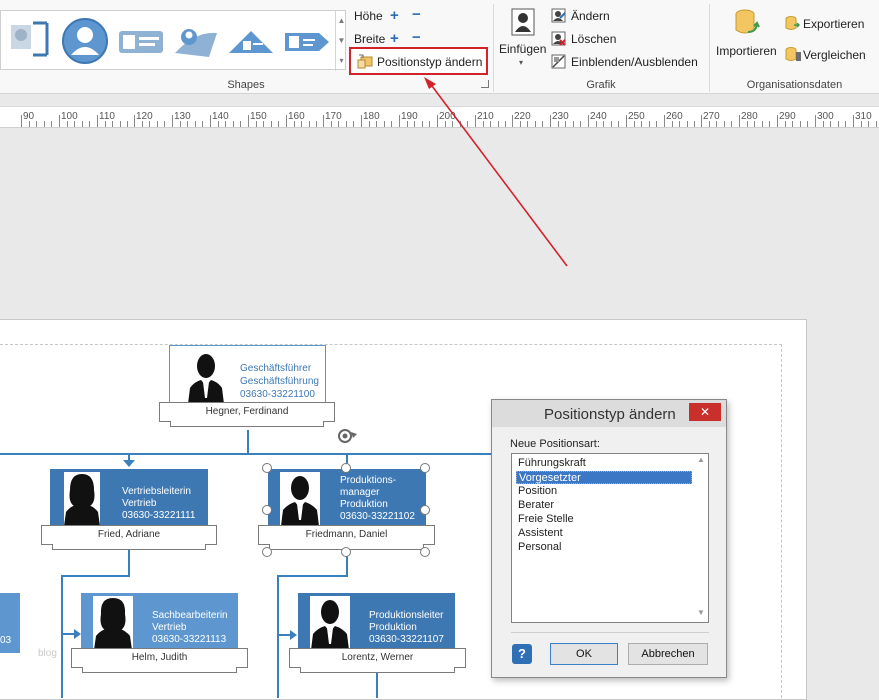 The image size is (879, 700). What do you see at coordinates (555, 444) in the screenshot?
I see `dialog-prompt: Neue Positionsart:` at bounding box center [555, 444].